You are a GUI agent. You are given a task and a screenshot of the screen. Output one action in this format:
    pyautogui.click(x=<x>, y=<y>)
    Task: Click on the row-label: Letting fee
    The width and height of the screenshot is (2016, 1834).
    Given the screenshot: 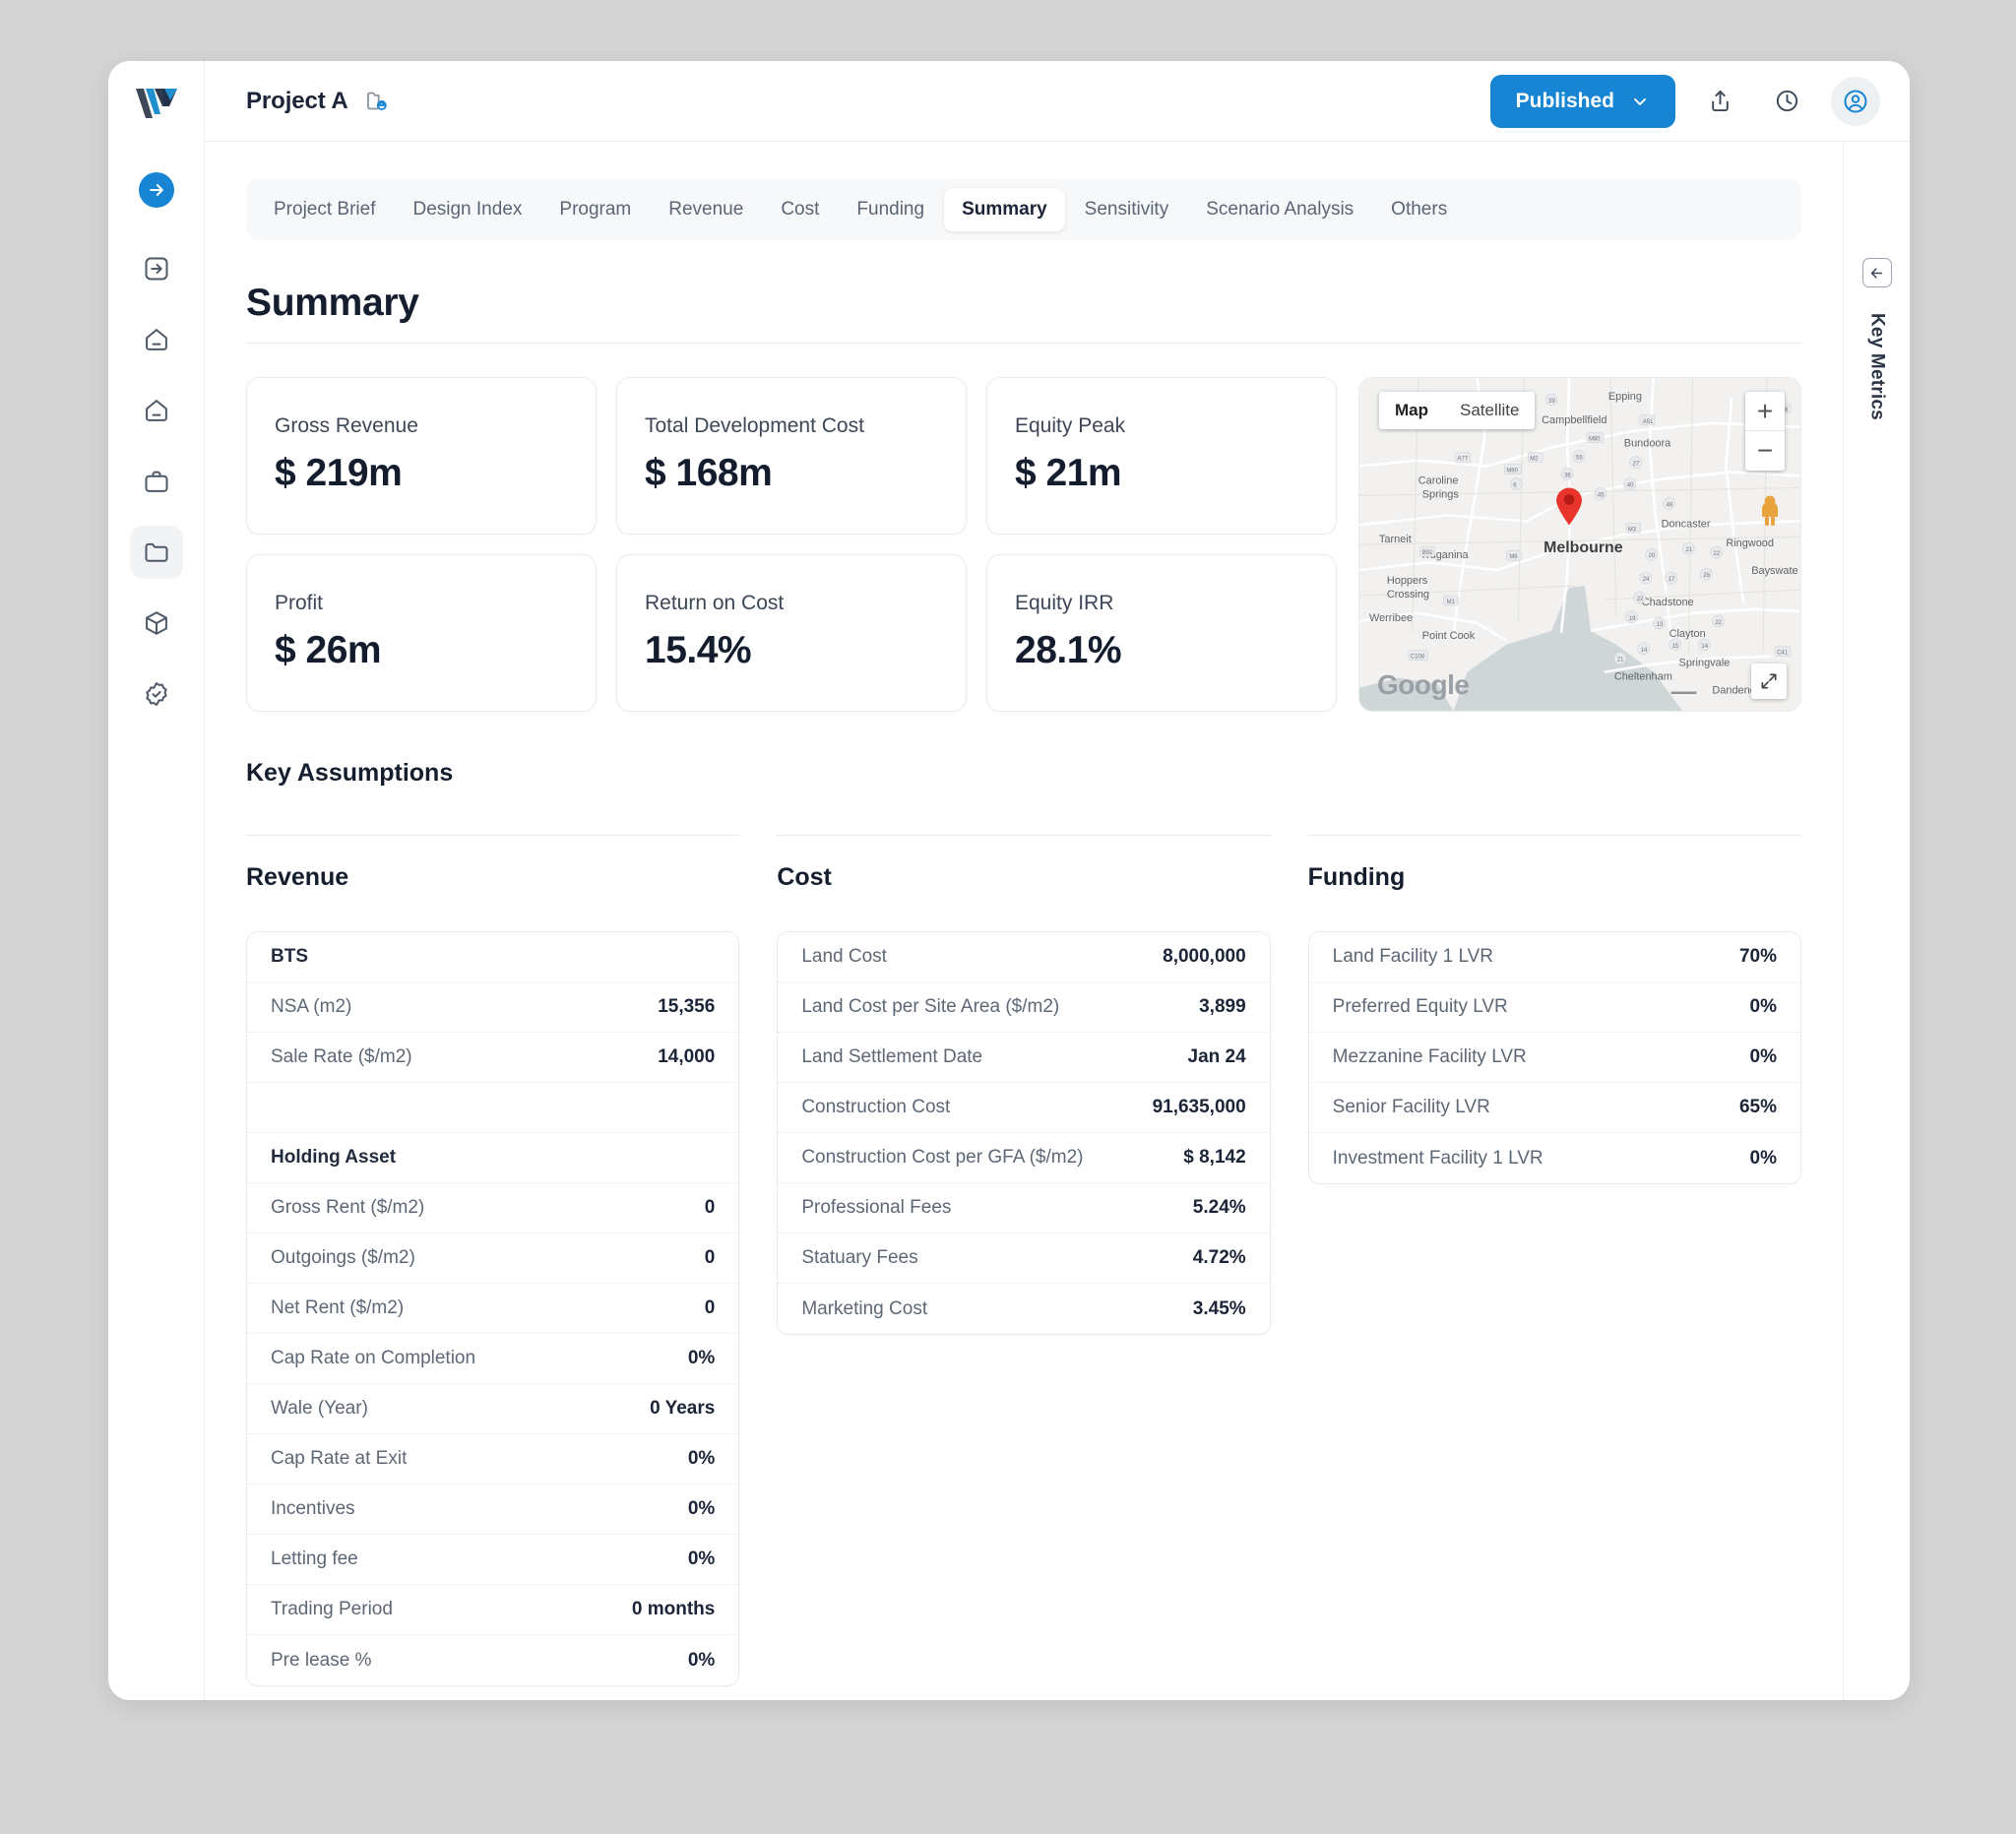 What is the action you would take?
    pyautogui.click(x=314, y=1559)
    